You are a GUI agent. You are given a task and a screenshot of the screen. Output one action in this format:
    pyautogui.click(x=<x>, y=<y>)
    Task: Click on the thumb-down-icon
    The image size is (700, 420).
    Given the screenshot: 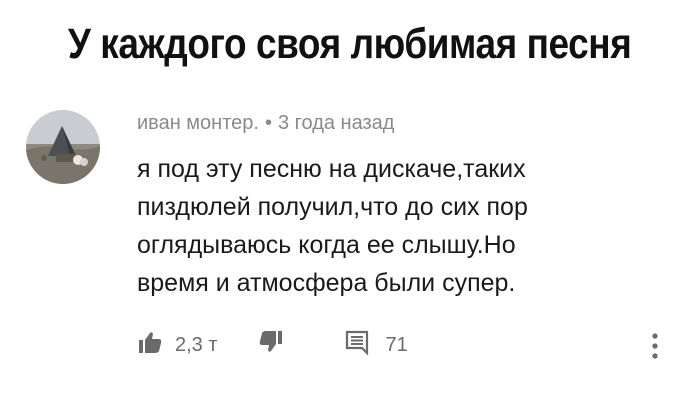 What is the action you would take?
    pyautogui.click(x=271, y=345)
    